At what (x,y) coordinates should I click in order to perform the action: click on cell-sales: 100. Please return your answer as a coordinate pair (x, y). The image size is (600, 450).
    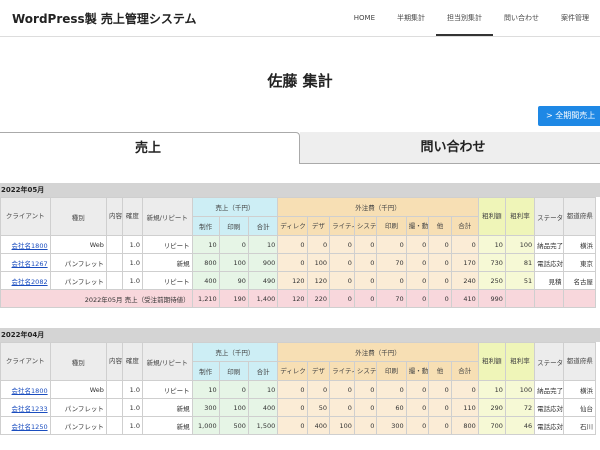
    Looking at the image, I should click on (233, 407).